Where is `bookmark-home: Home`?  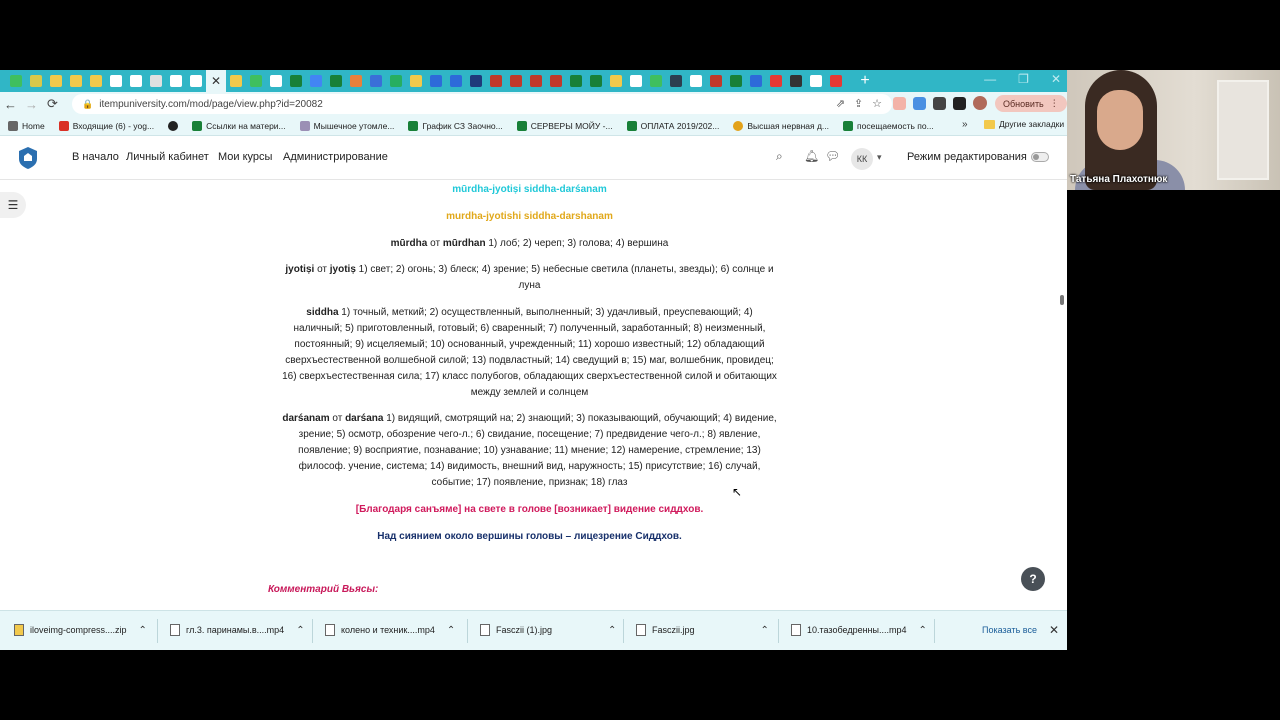 bookmark-home: Home is located at coordinates (26, 125).